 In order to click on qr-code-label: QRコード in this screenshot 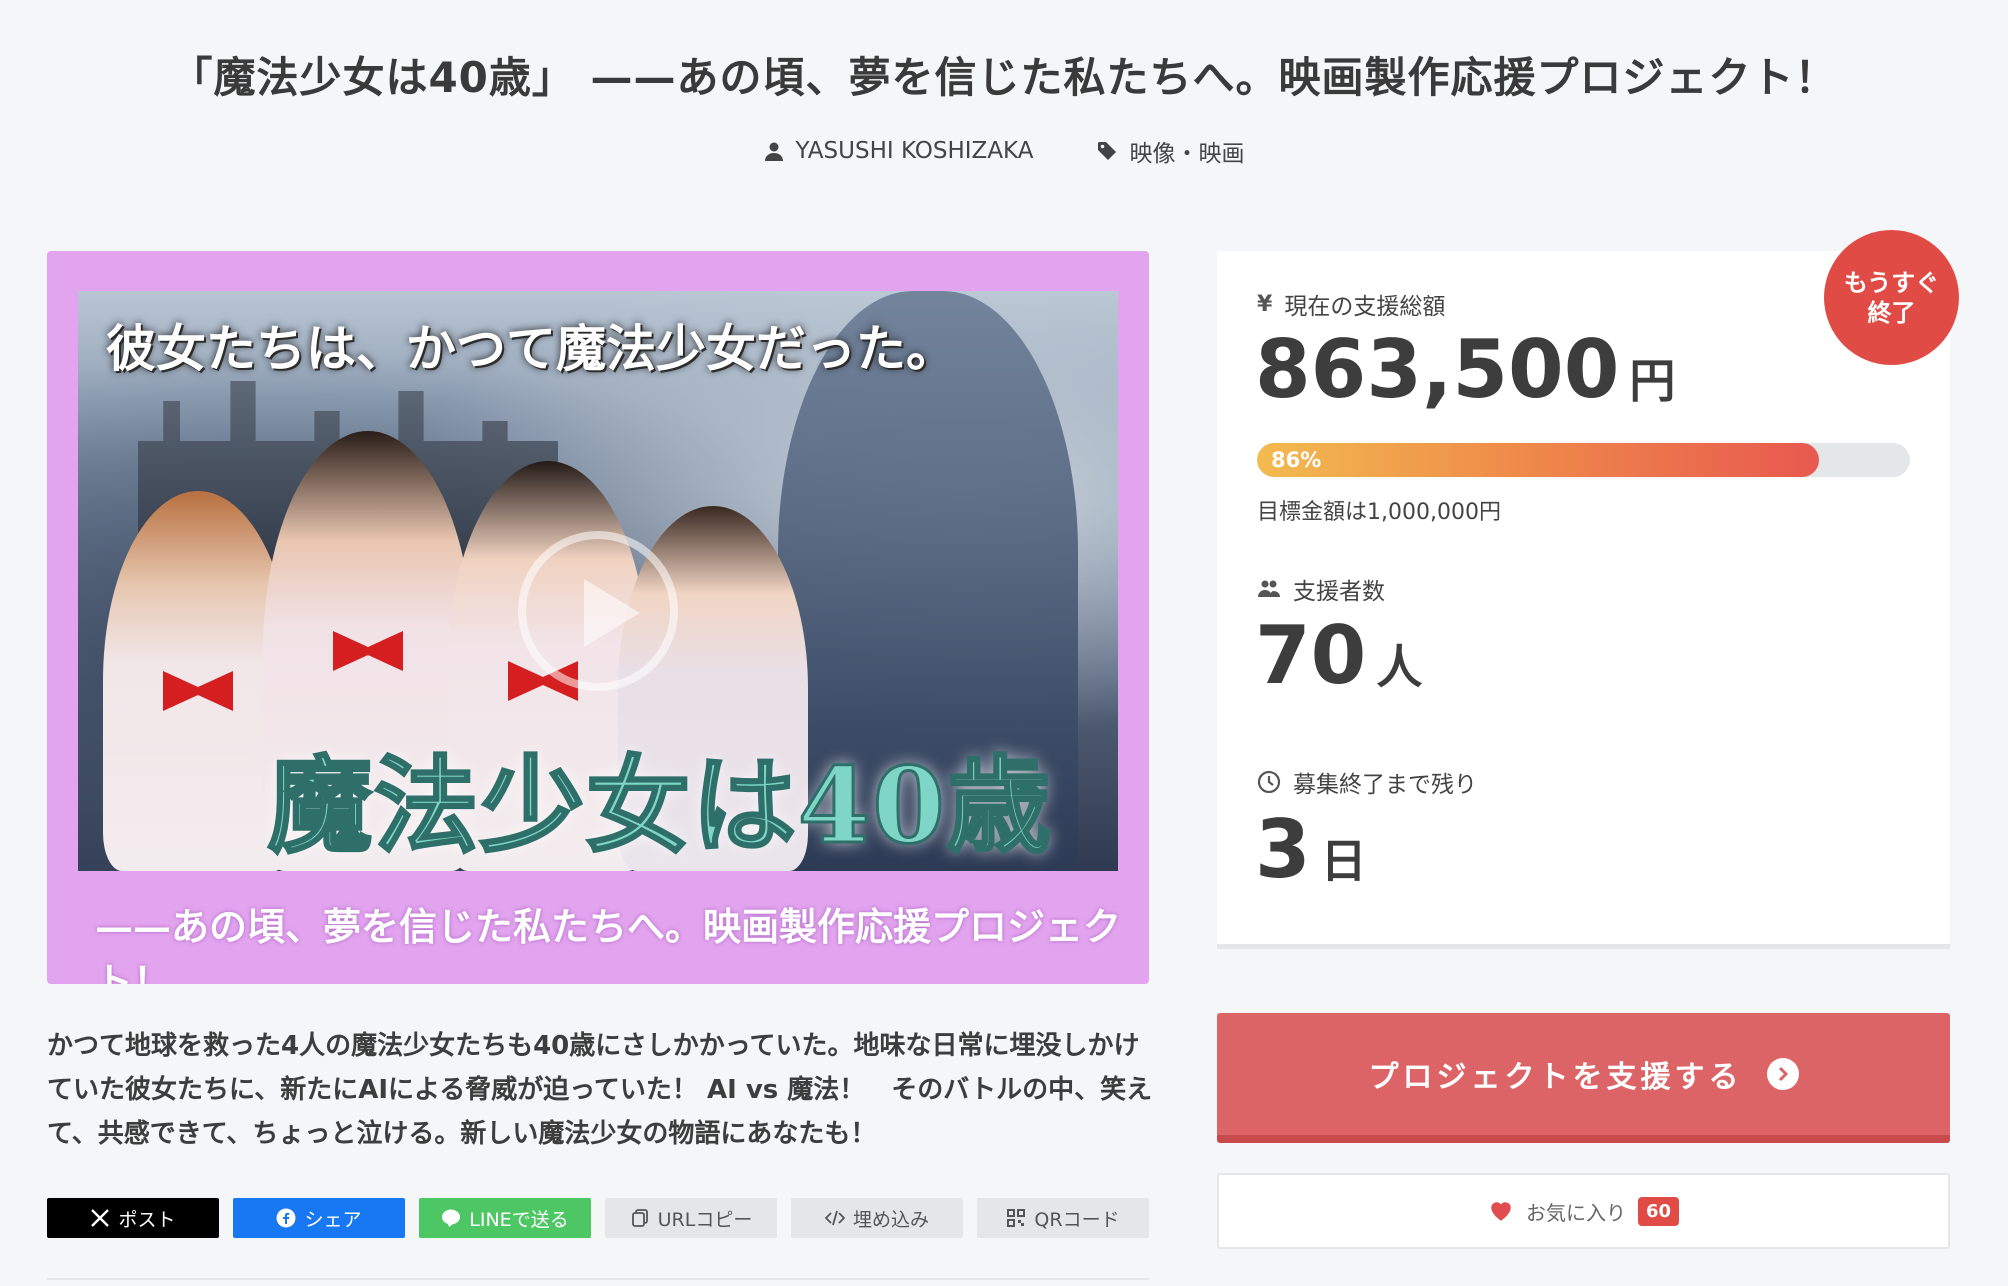, I will do `click(1077, 1219)`.